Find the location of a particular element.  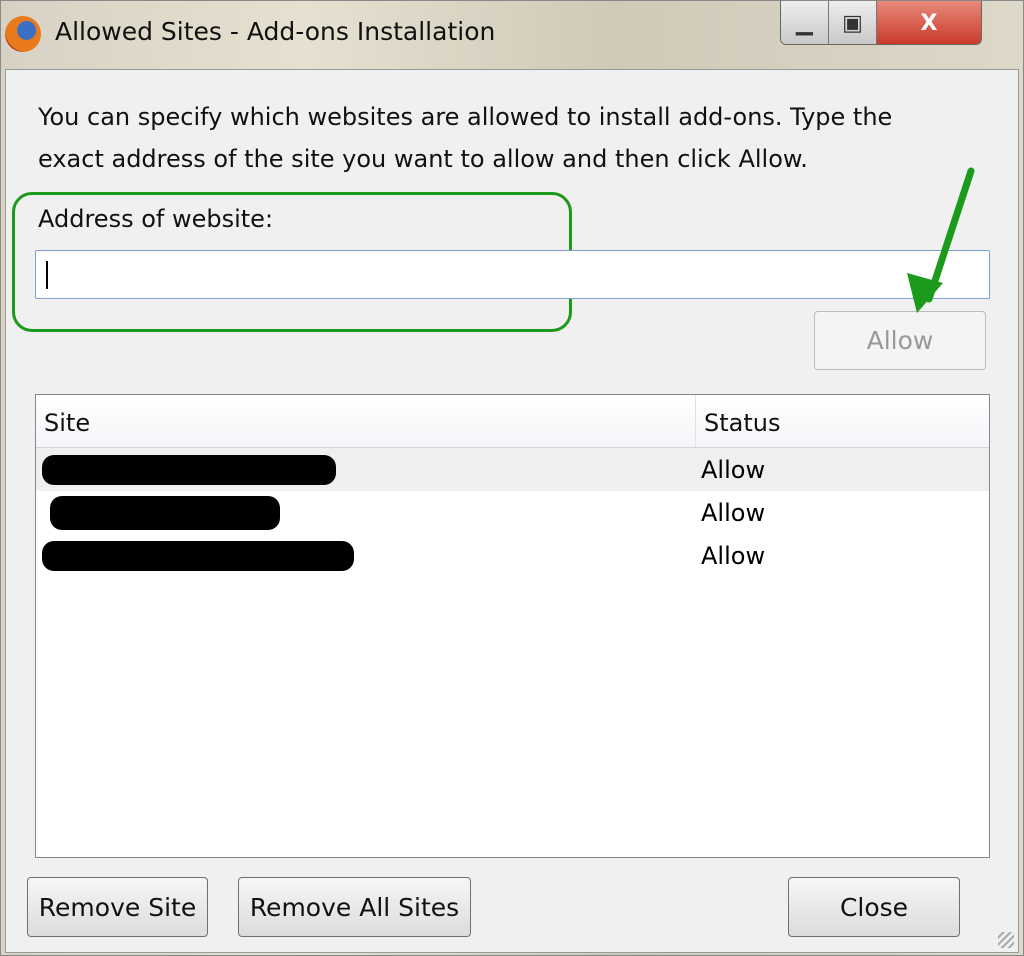

column-header-status: Status is located at coordinates (742, 421).